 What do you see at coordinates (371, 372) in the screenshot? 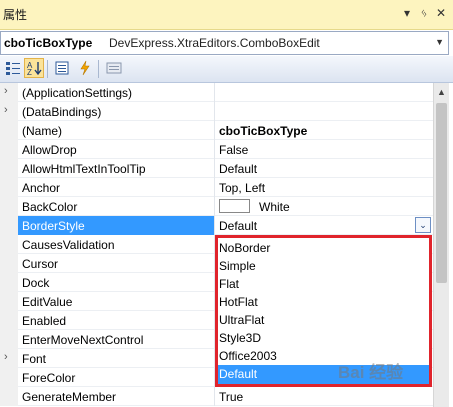
I see `watermark: Bai 经验` at bounding box center [371, 372].